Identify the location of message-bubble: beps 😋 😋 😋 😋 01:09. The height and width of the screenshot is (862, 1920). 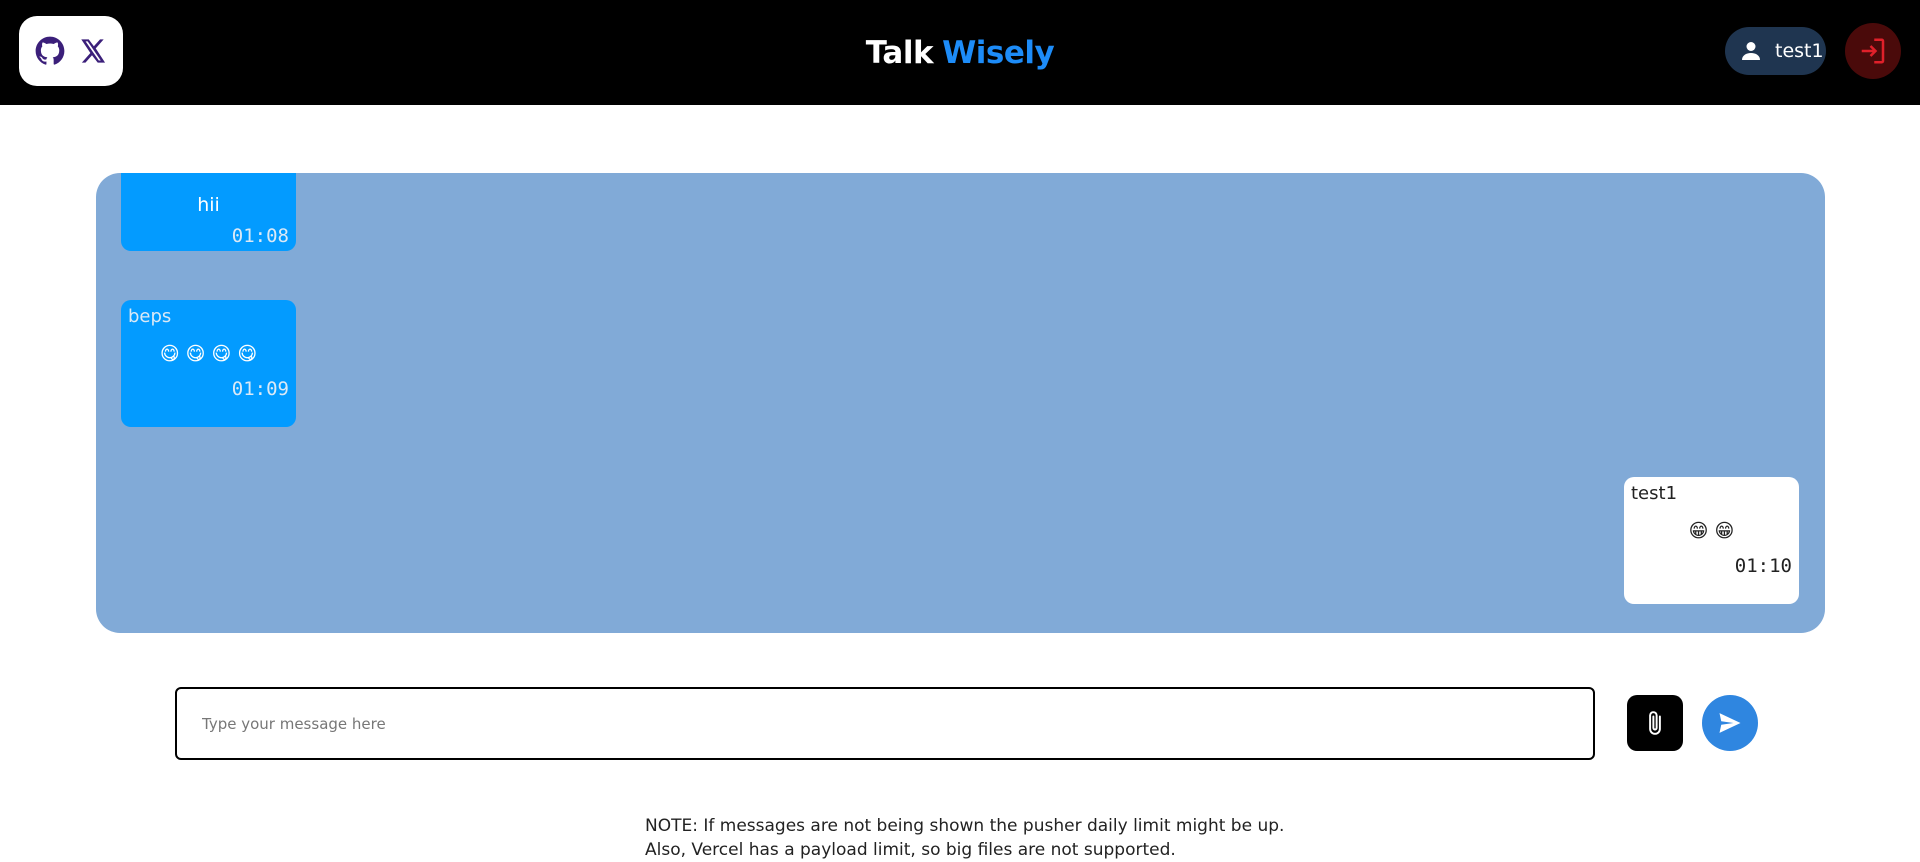
(208, 363).